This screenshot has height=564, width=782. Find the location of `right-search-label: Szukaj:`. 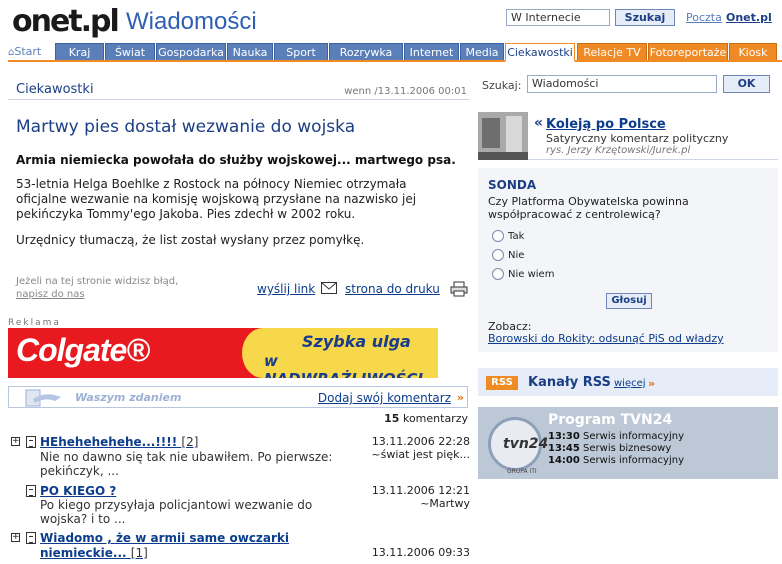

right-search-label: Szukaj: is located at coordinates (502, 85).